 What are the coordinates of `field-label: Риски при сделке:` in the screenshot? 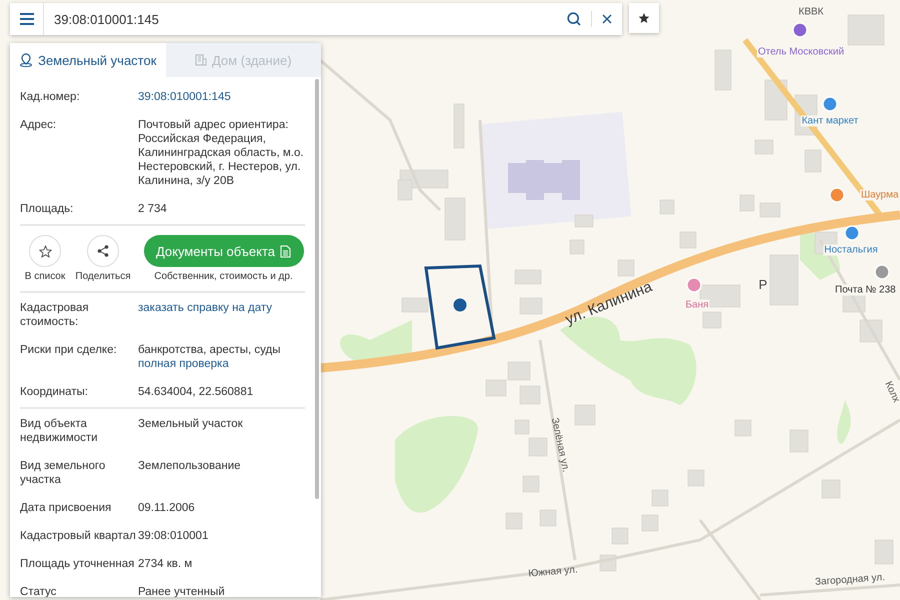 It's located at (69, 350).